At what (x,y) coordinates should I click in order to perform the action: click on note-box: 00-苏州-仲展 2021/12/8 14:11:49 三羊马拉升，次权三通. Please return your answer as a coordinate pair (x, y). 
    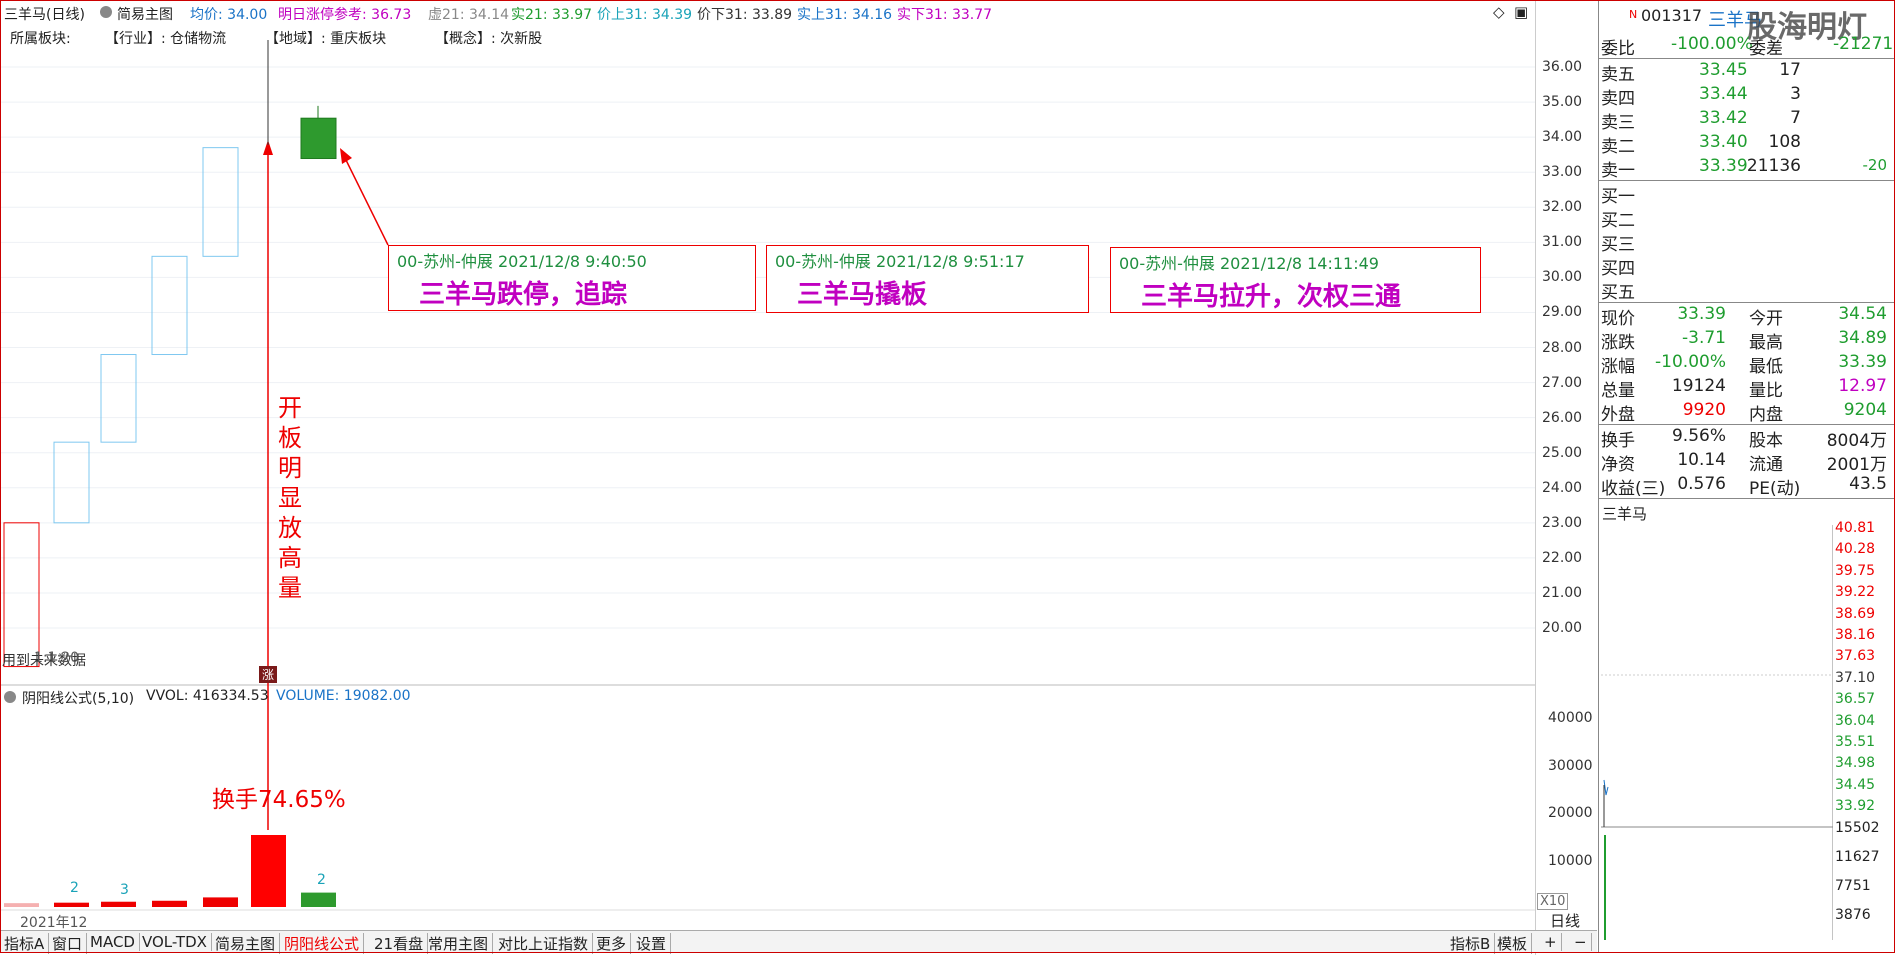
    Looking at the image, I should click on (1295, 280).